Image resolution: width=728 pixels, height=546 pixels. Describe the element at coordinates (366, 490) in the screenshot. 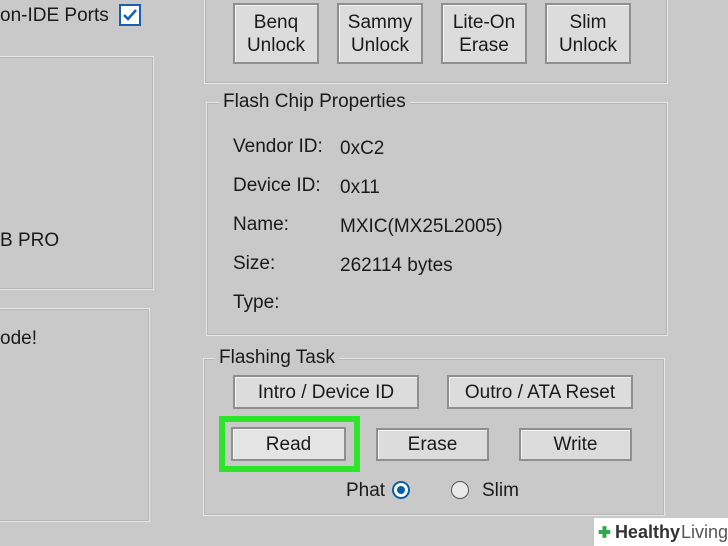

I see `radio-phat-label: Phat` at that location.